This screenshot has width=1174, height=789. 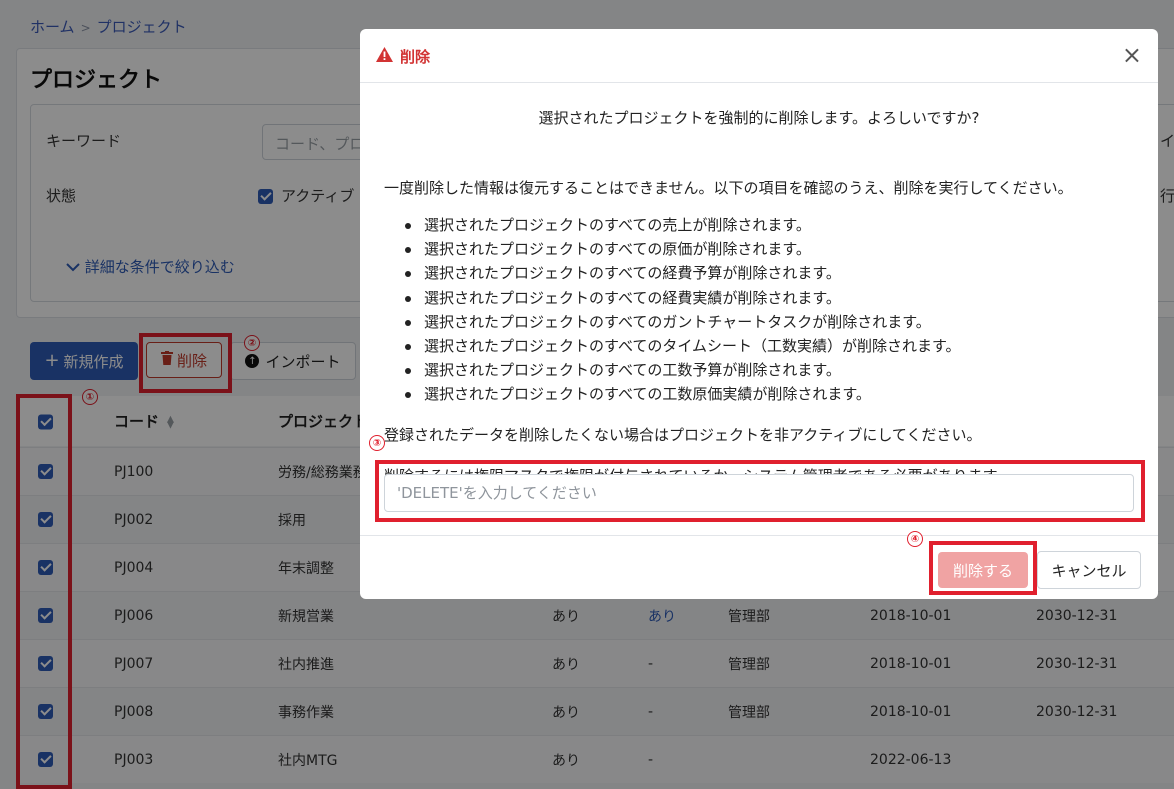 I want to click on dialog-header: 削除 ×, so click(x=759, y=56).